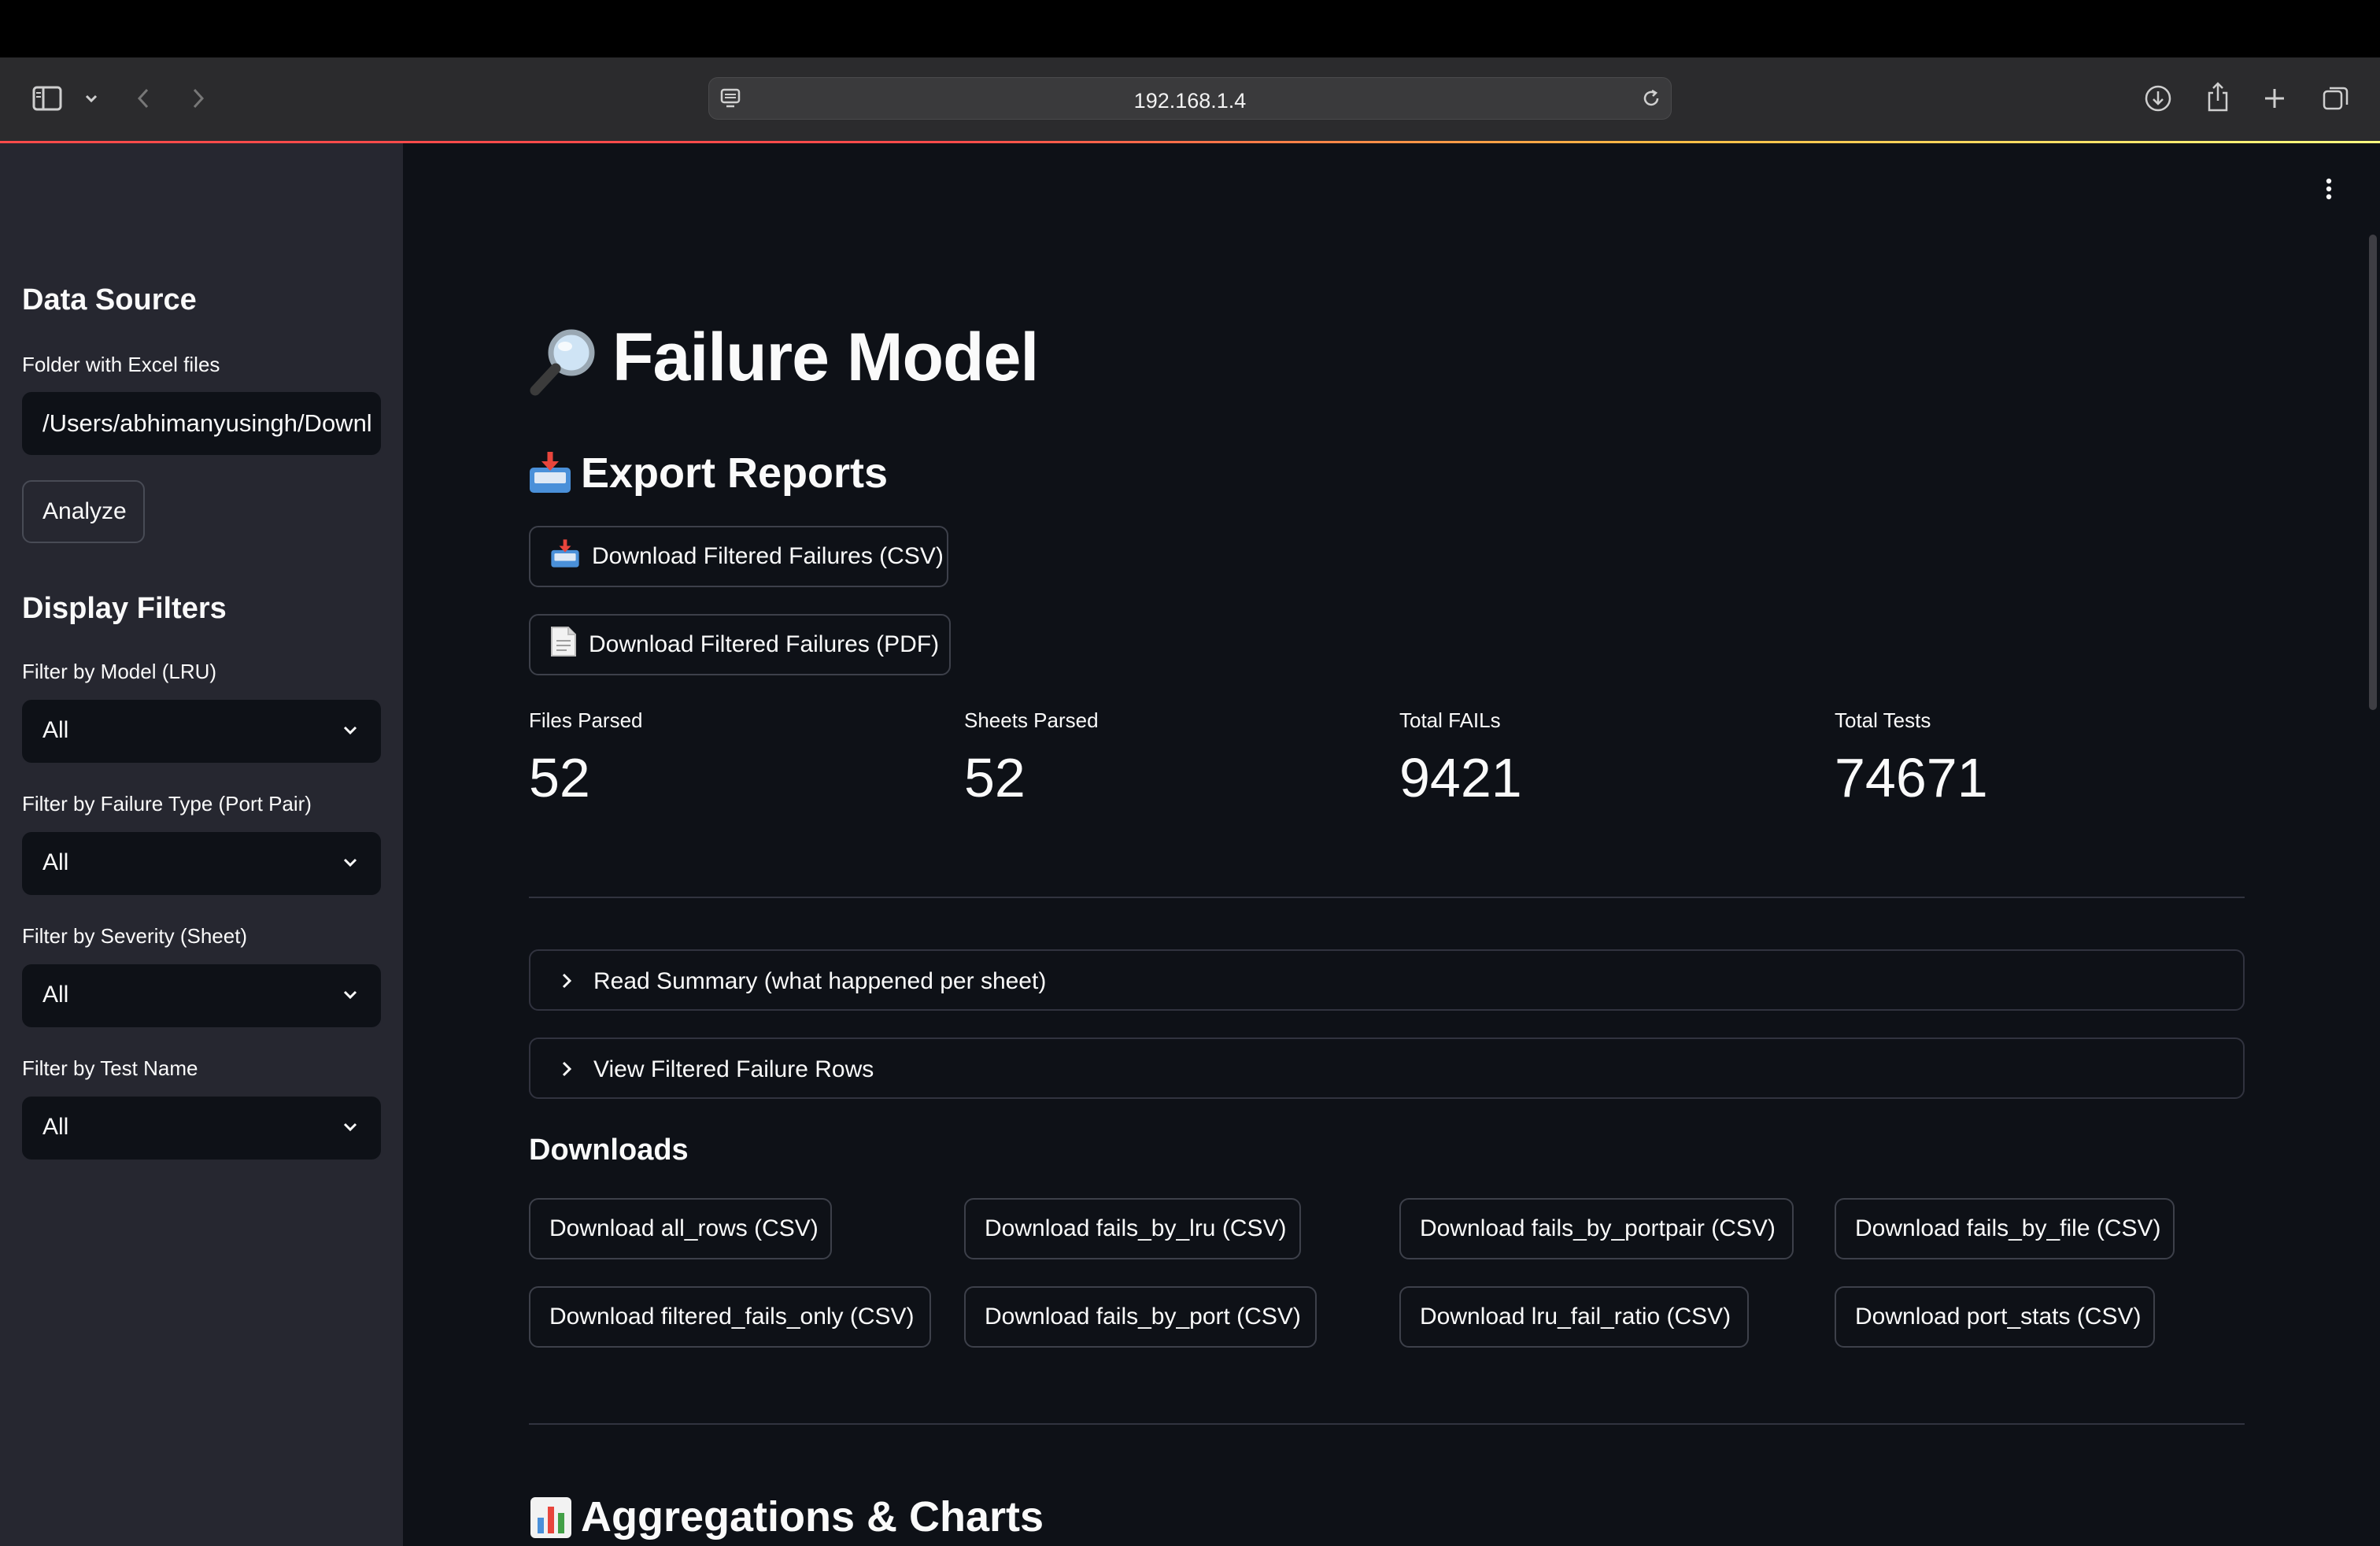  Describe the element at coordinates (768, 556) in the screenshot. I see `download-filtered-csv-label: Download Filtered Failures (CSV)` at that location.